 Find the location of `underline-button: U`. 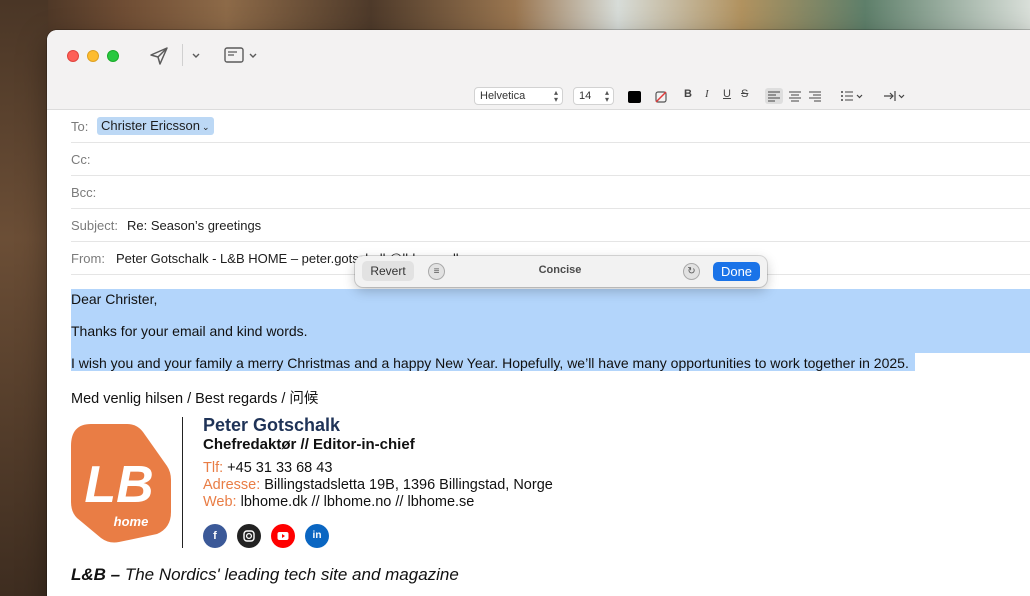

underline-button: U is located at coordinates (727, 94).